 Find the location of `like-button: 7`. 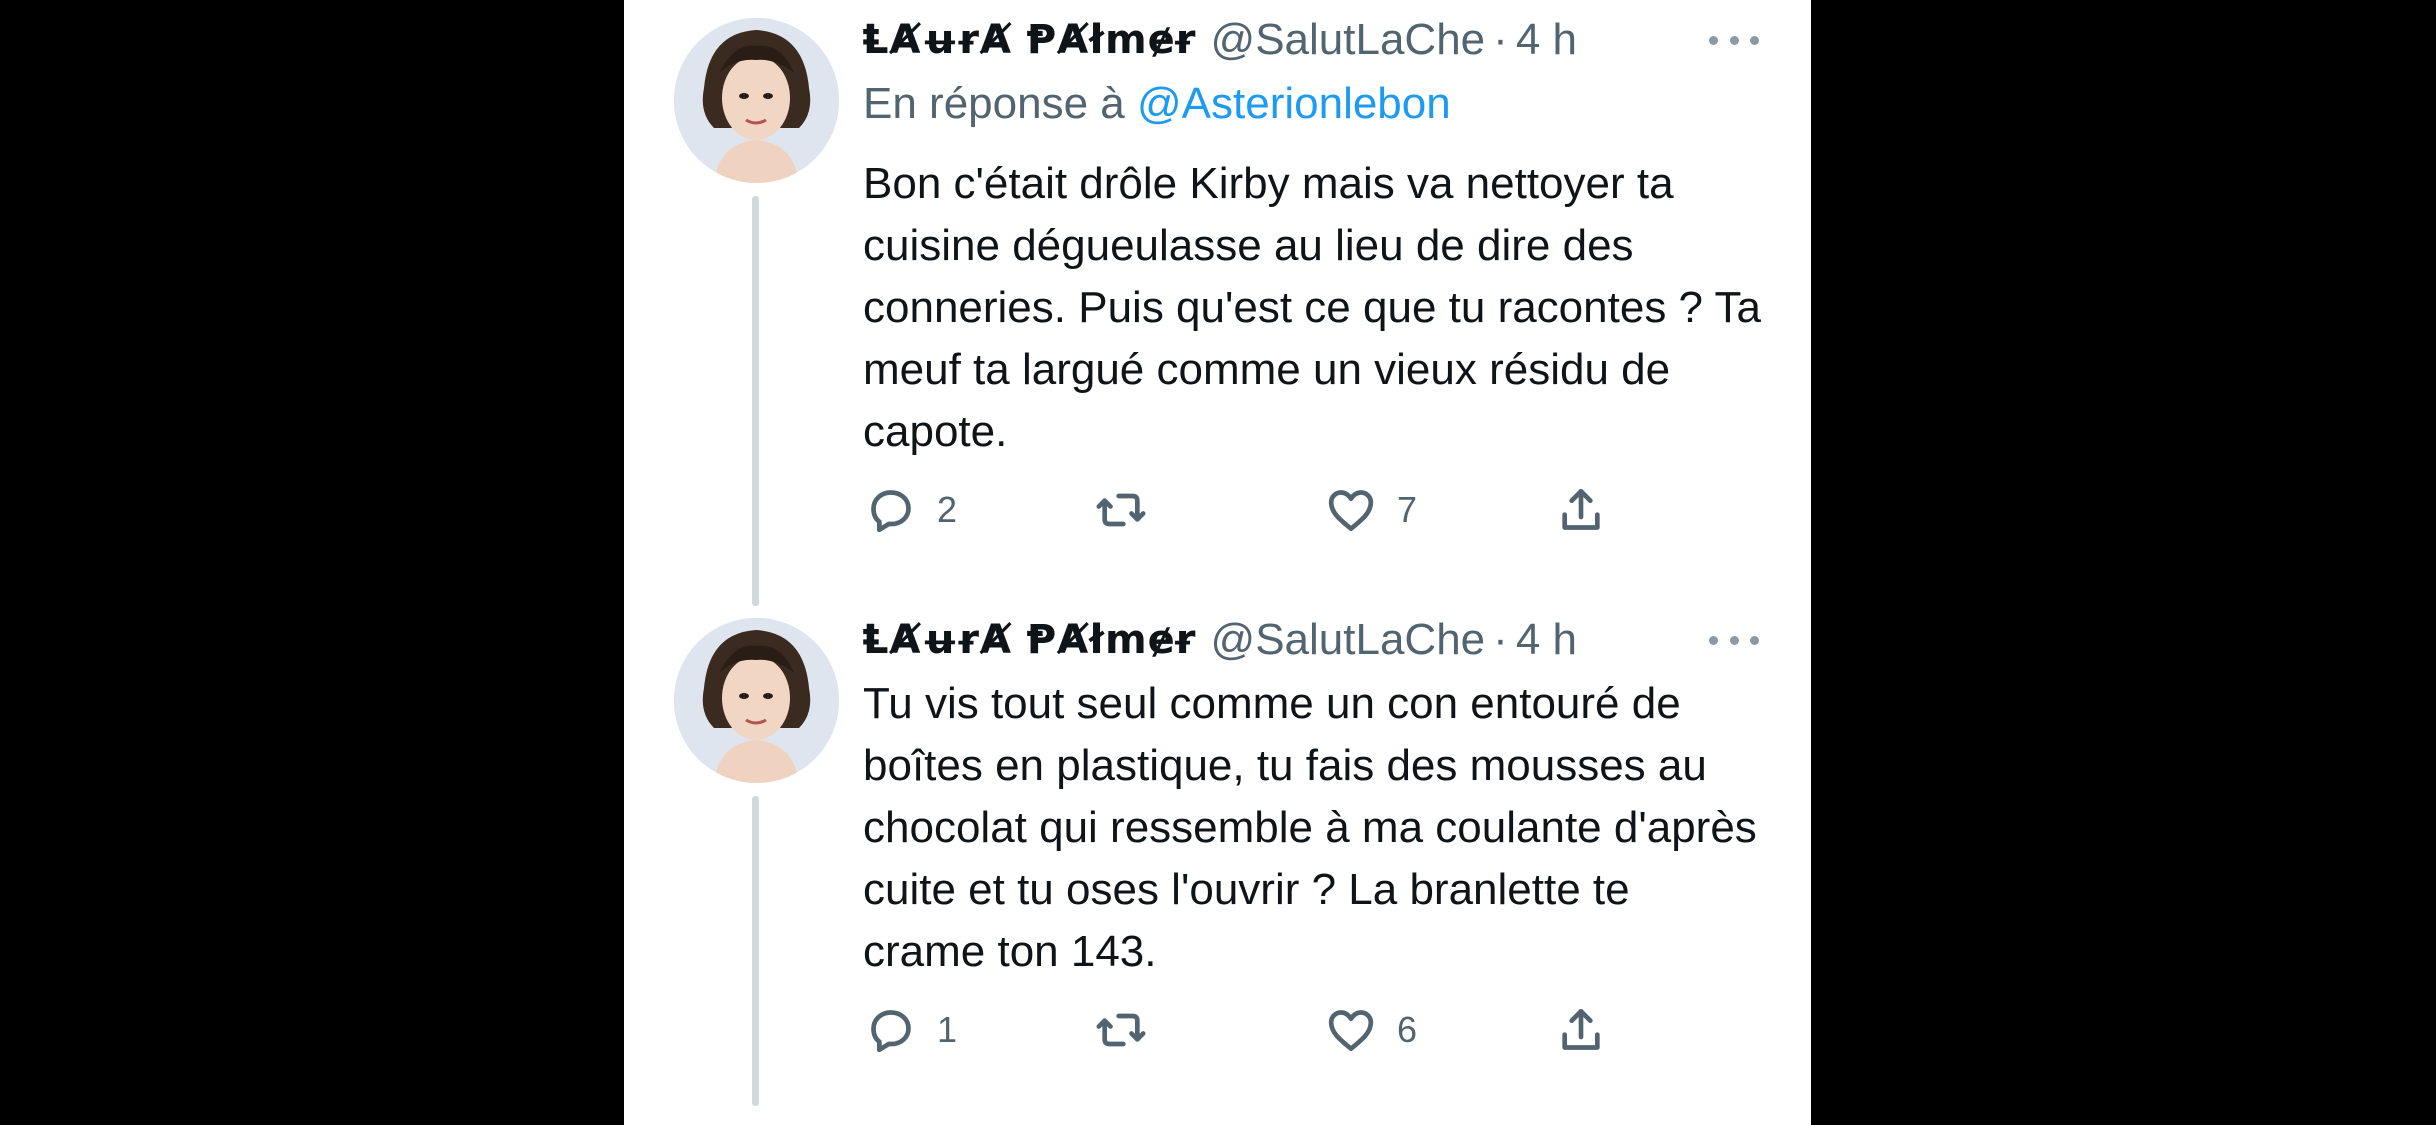

like-button: 7 is located at coordinates (1370, 510).